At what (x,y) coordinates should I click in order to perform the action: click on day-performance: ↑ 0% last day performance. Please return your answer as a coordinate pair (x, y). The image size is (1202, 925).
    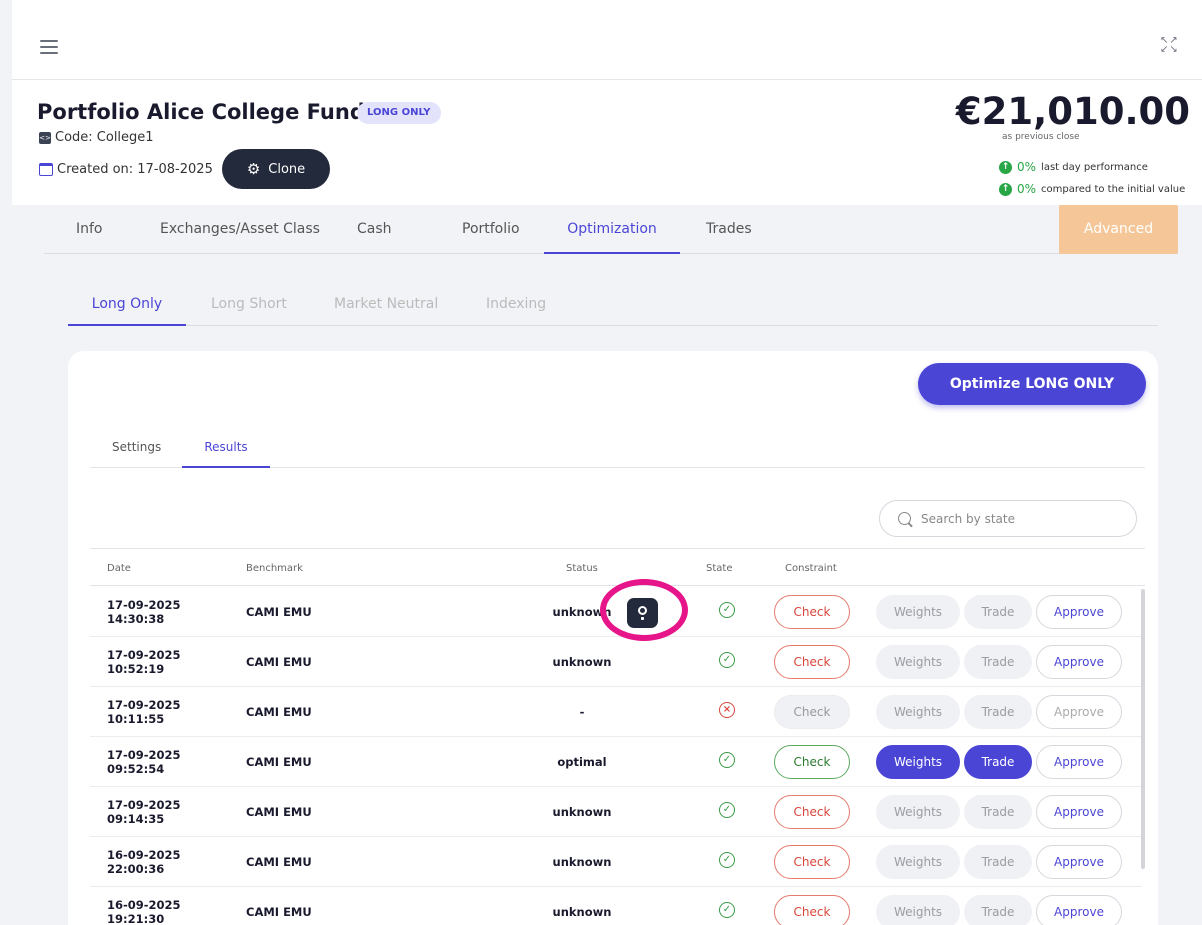
    Looking at the image, I should click on (1073, 167).